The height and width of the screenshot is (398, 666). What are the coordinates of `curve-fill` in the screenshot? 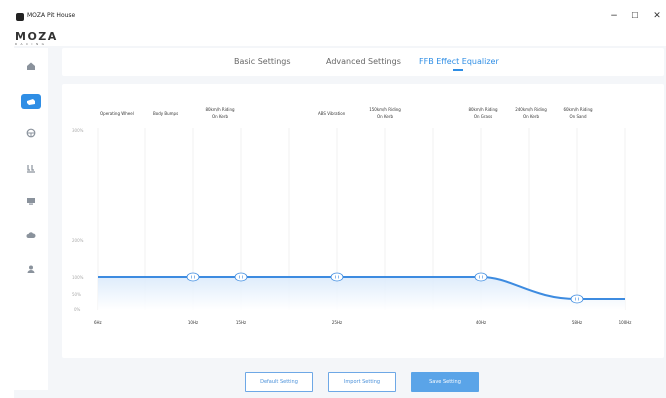 It's located at (361, 293).